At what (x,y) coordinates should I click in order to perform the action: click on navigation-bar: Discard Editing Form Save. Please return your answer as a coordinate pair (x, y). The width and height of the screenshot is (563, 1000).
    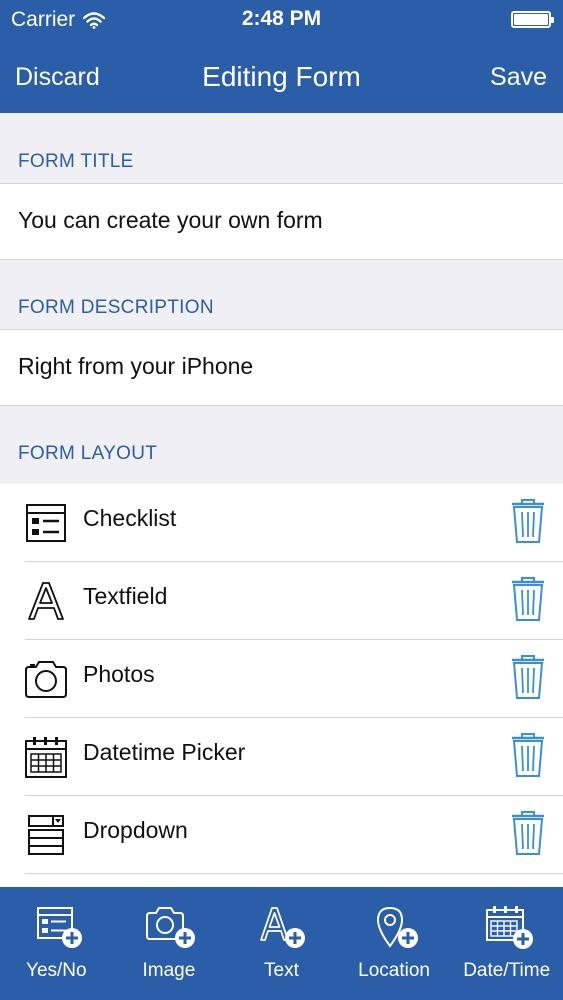
    Looking at the image, I should click on (281, 76).